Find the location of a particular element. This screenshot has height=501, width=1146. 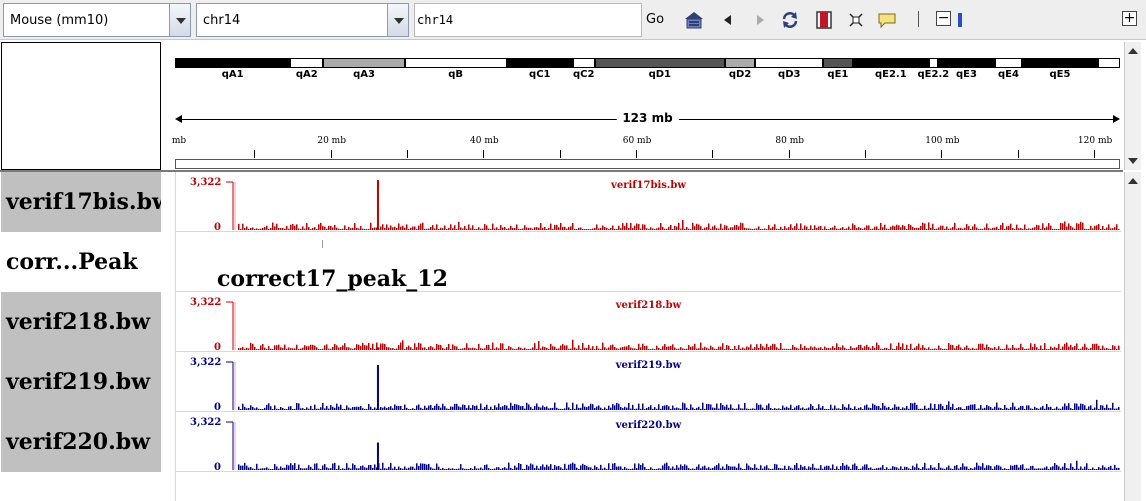

locus-field is located at coordinates (528, 20).